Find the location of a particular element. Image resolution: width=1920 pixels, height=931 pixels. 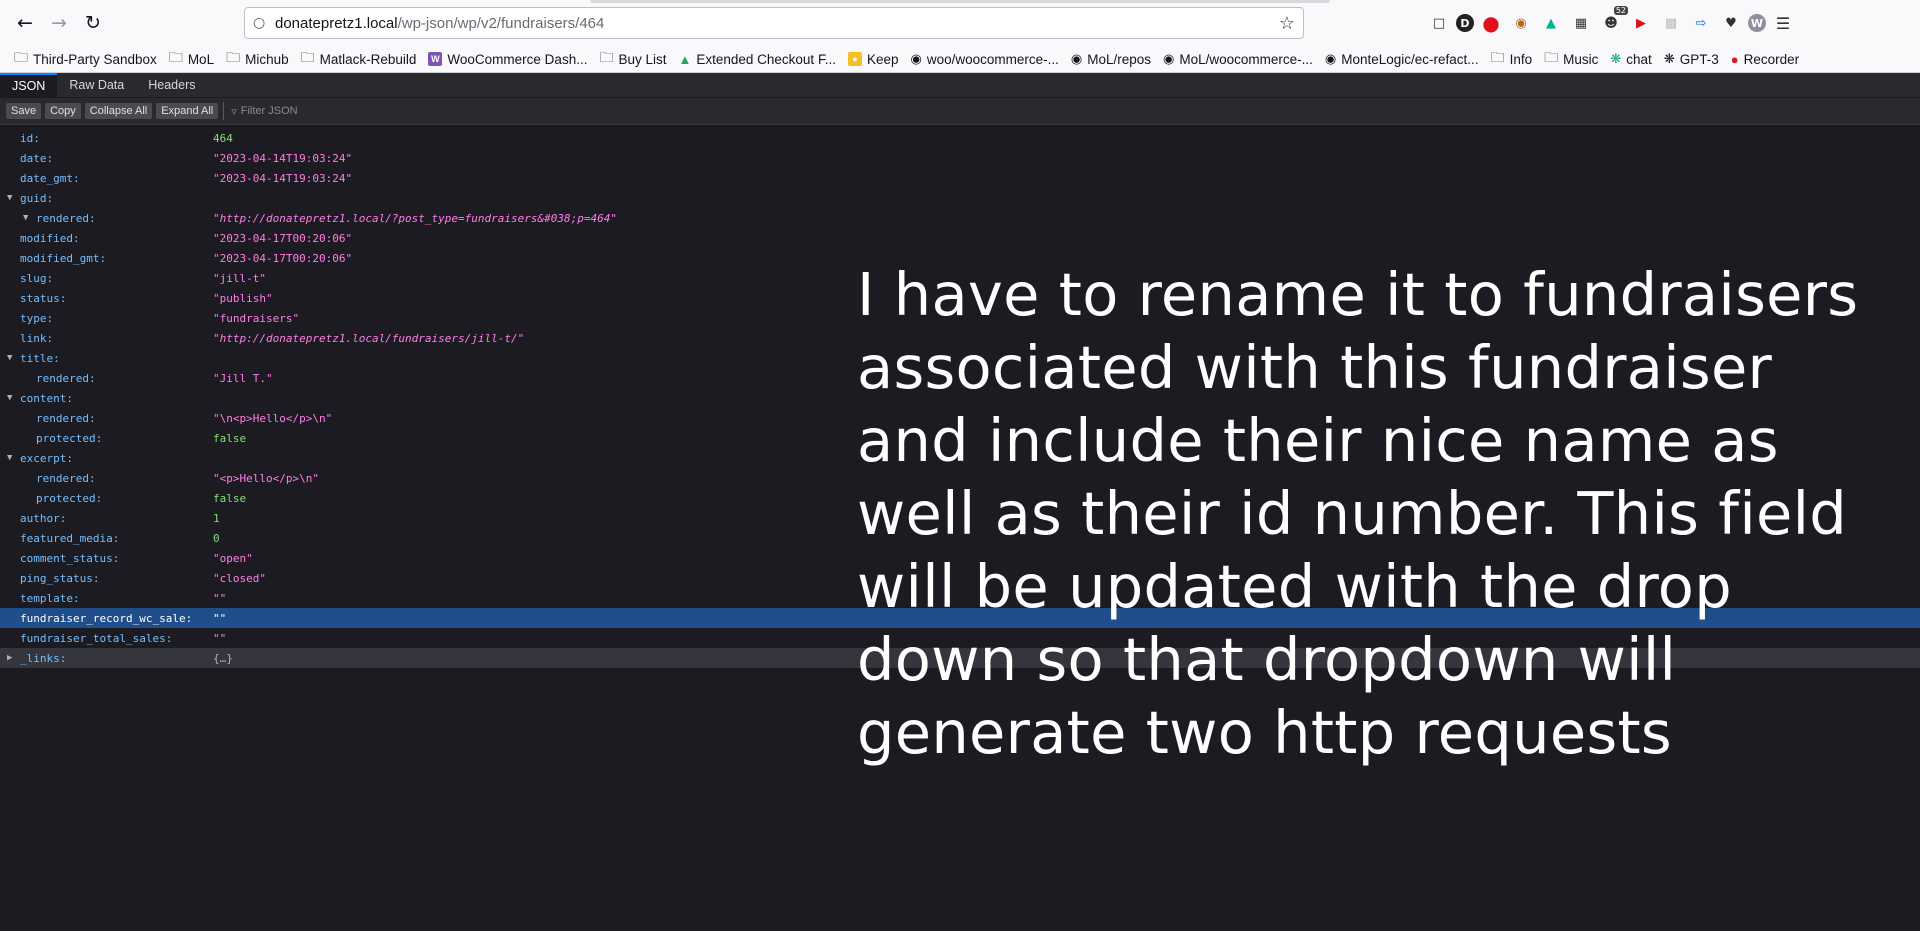

reload-icon: ↻ is located at coordinates (93, 23).